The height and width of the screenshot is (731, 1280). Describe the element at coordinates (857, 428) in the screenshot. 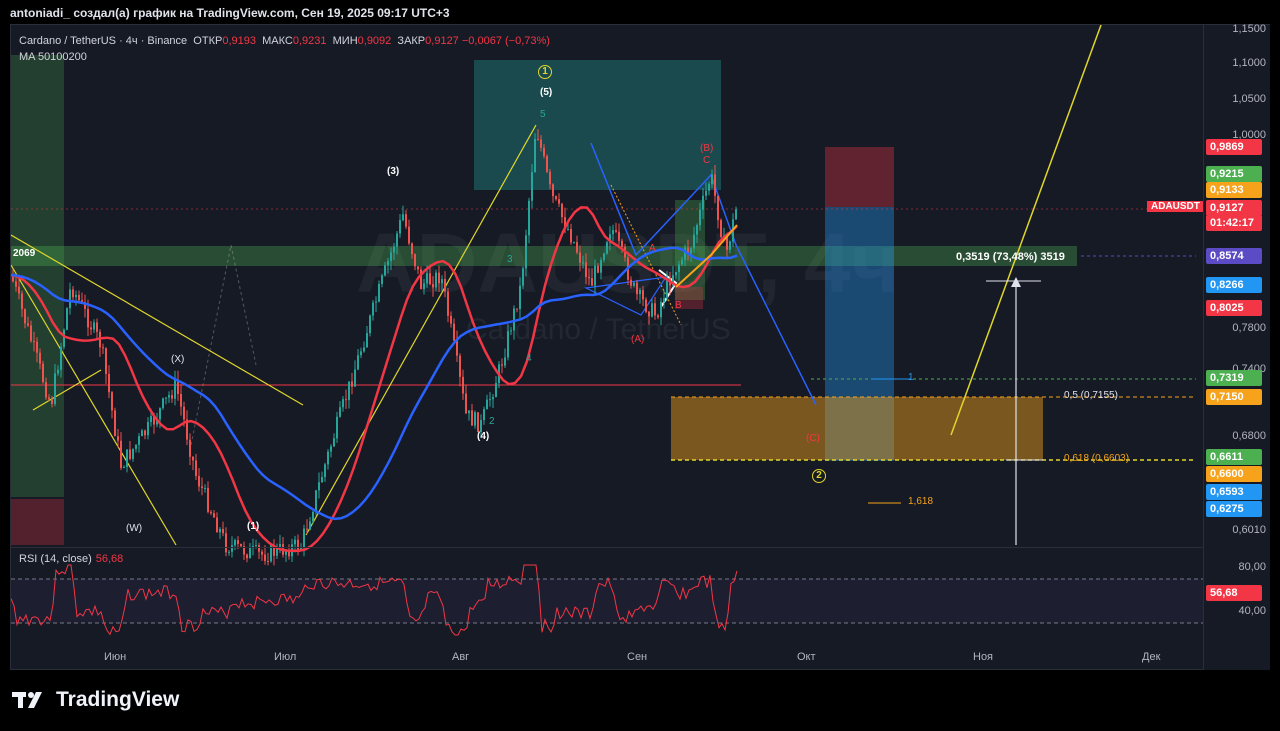

I see `zone-fib-orange` at that location.